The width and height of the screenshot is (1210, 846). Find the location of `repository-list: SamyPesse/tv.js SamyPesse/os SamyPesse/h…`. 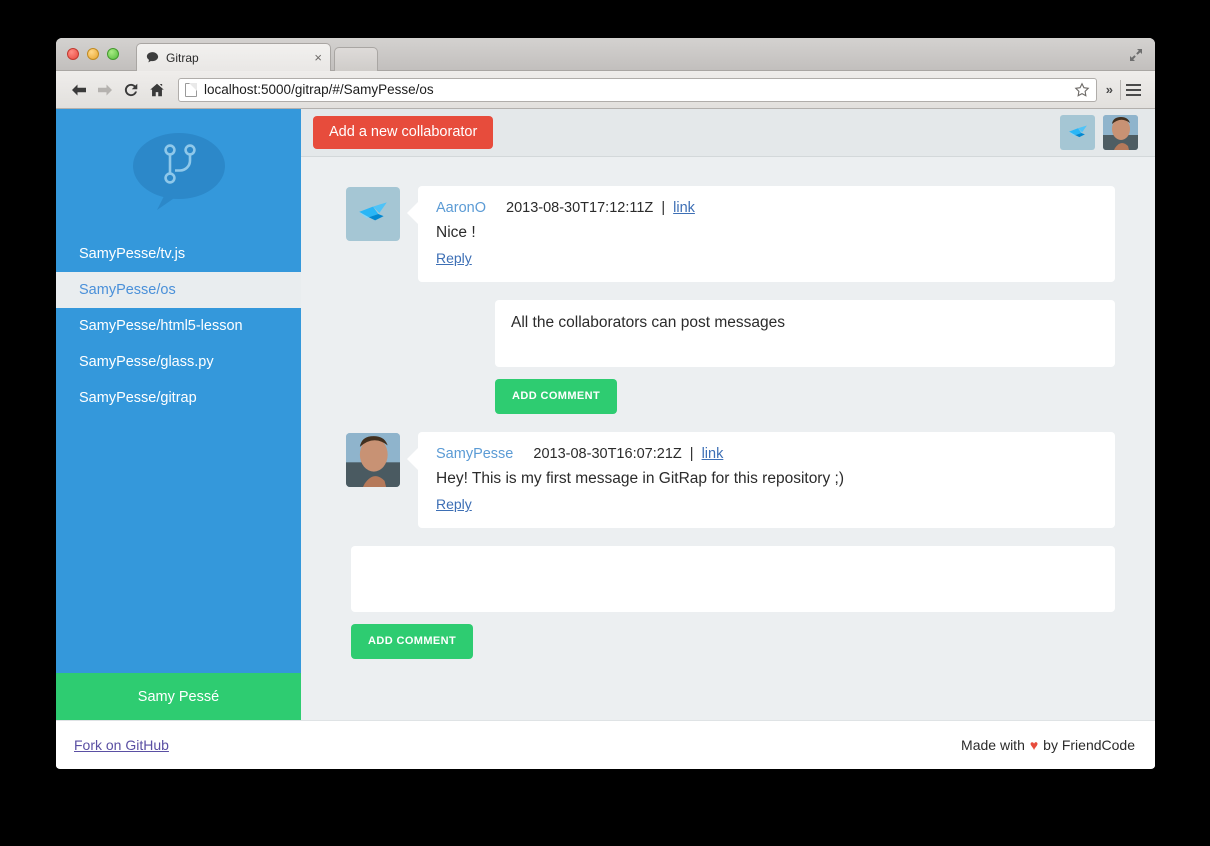

repository-list: SamyPesse/tv.js SamyPesse/os SamyPesse/h… is located at coordinates (178, 453).